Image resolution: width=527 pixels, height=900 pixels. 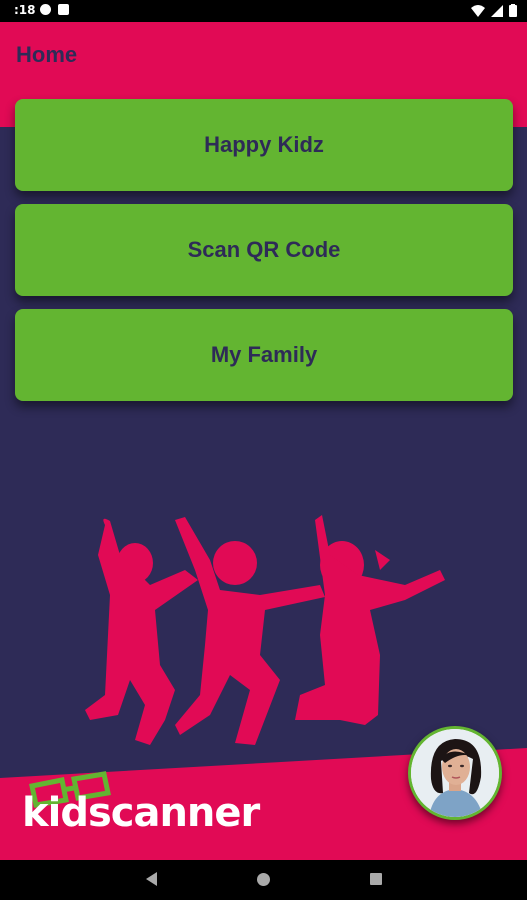 What do you see at coordinates (63, 9) in the screenshot?
I see `sd-card-icon` at bounding box center [63, 9].